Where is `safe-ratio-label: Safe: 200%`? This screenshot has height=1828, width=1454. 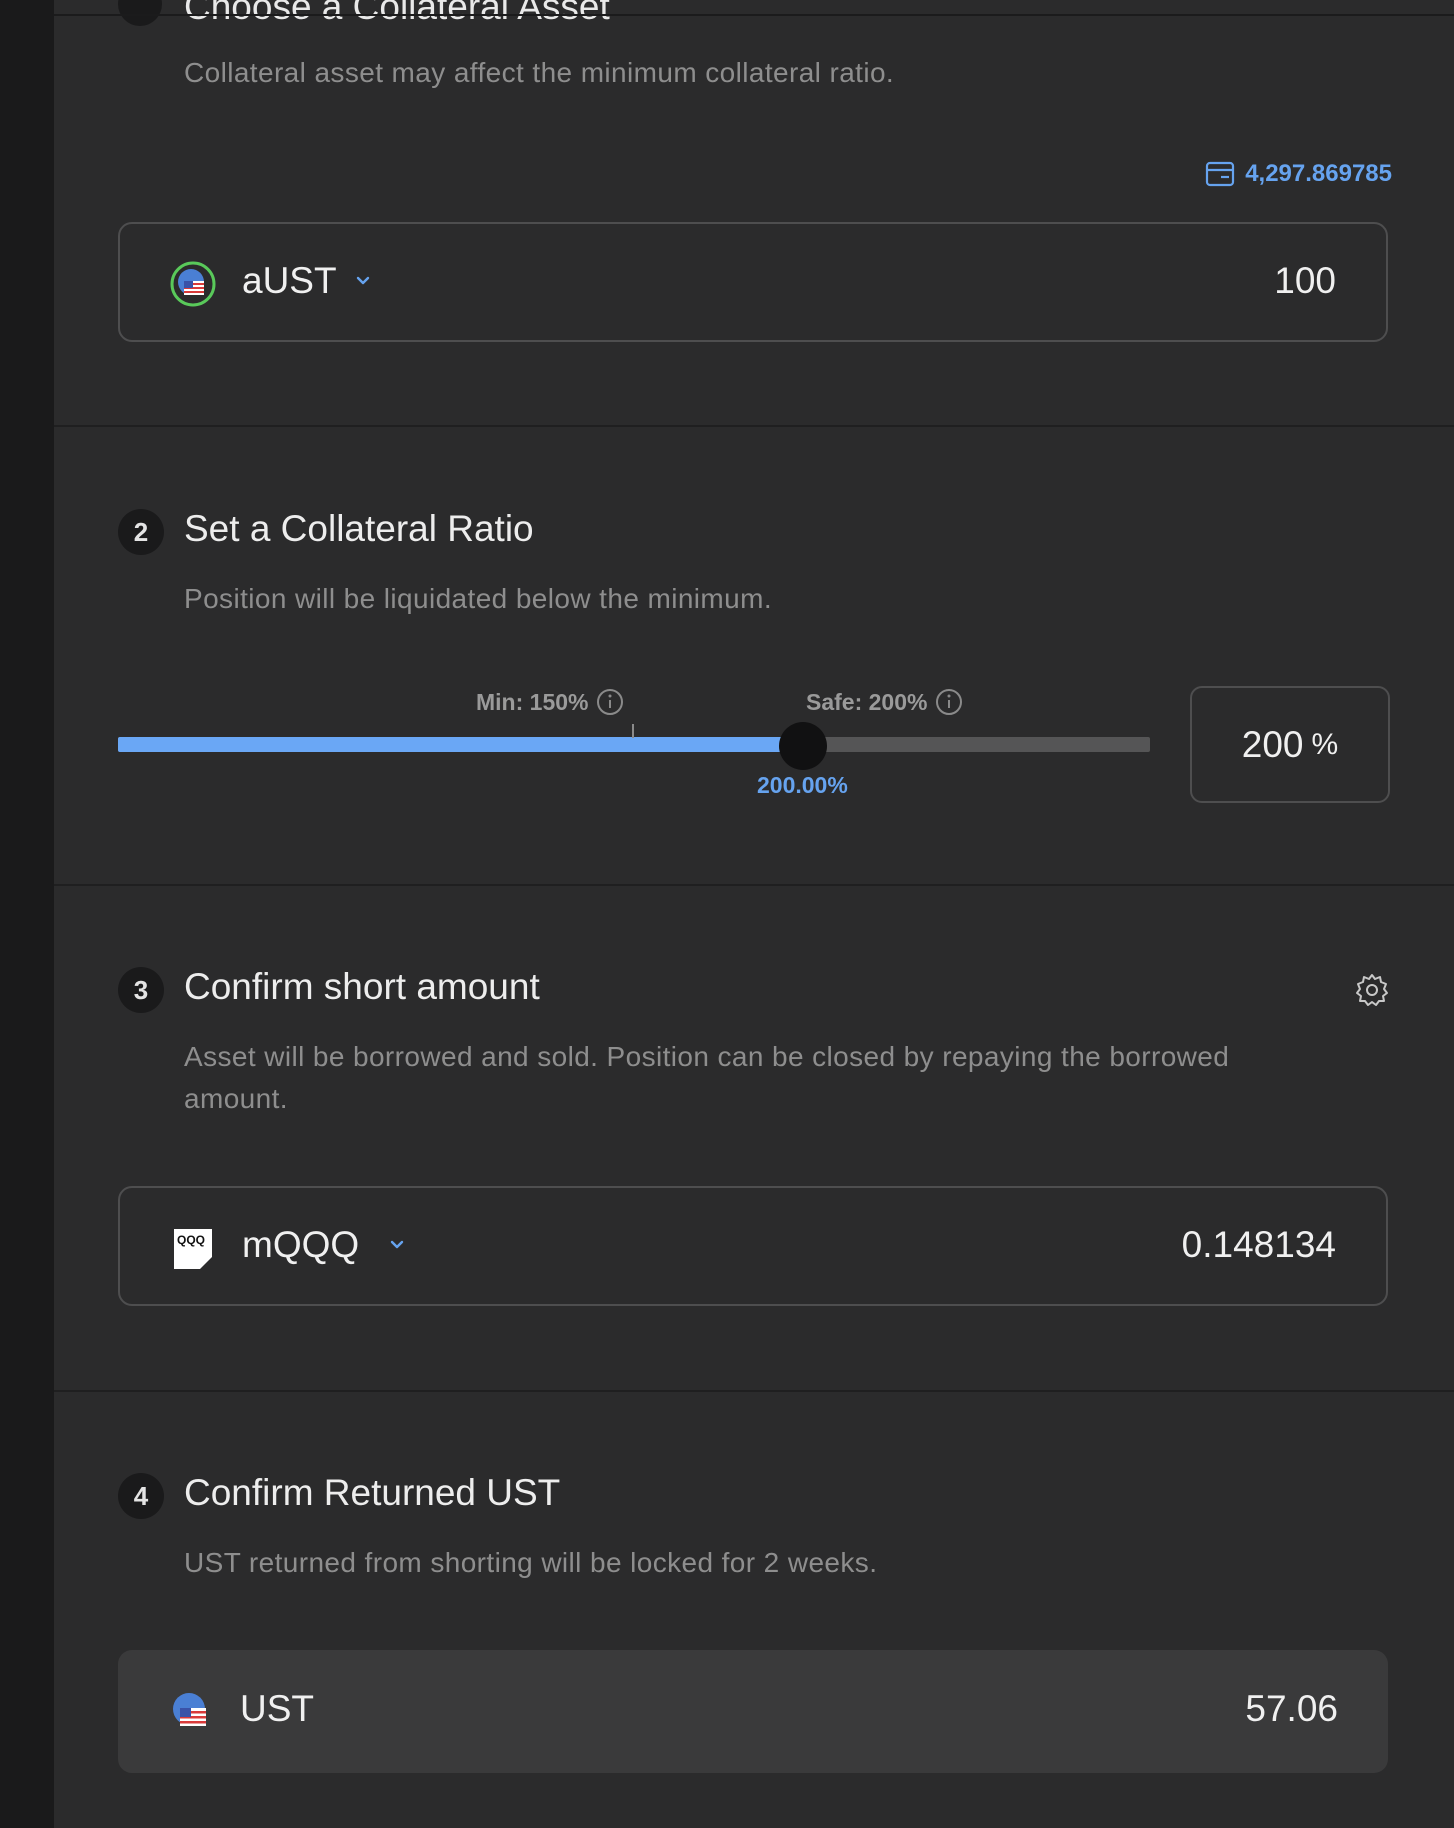
safe-ratio-label: Safe: 200% is located at coordinates (884, 702).